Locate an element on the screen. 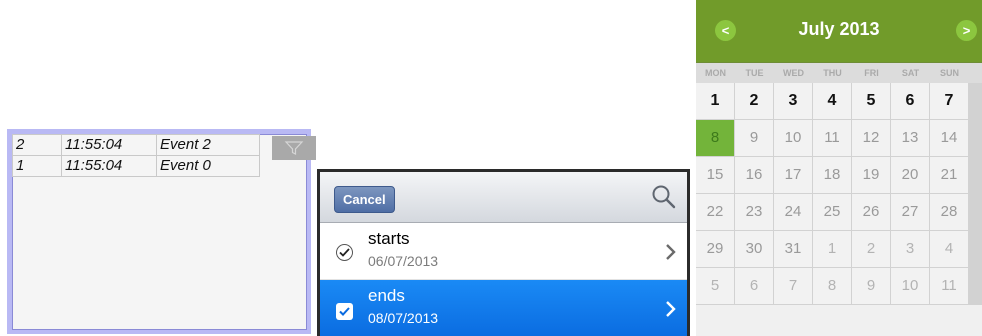  month-title: July 2013 is located at coordinates (839, 29).